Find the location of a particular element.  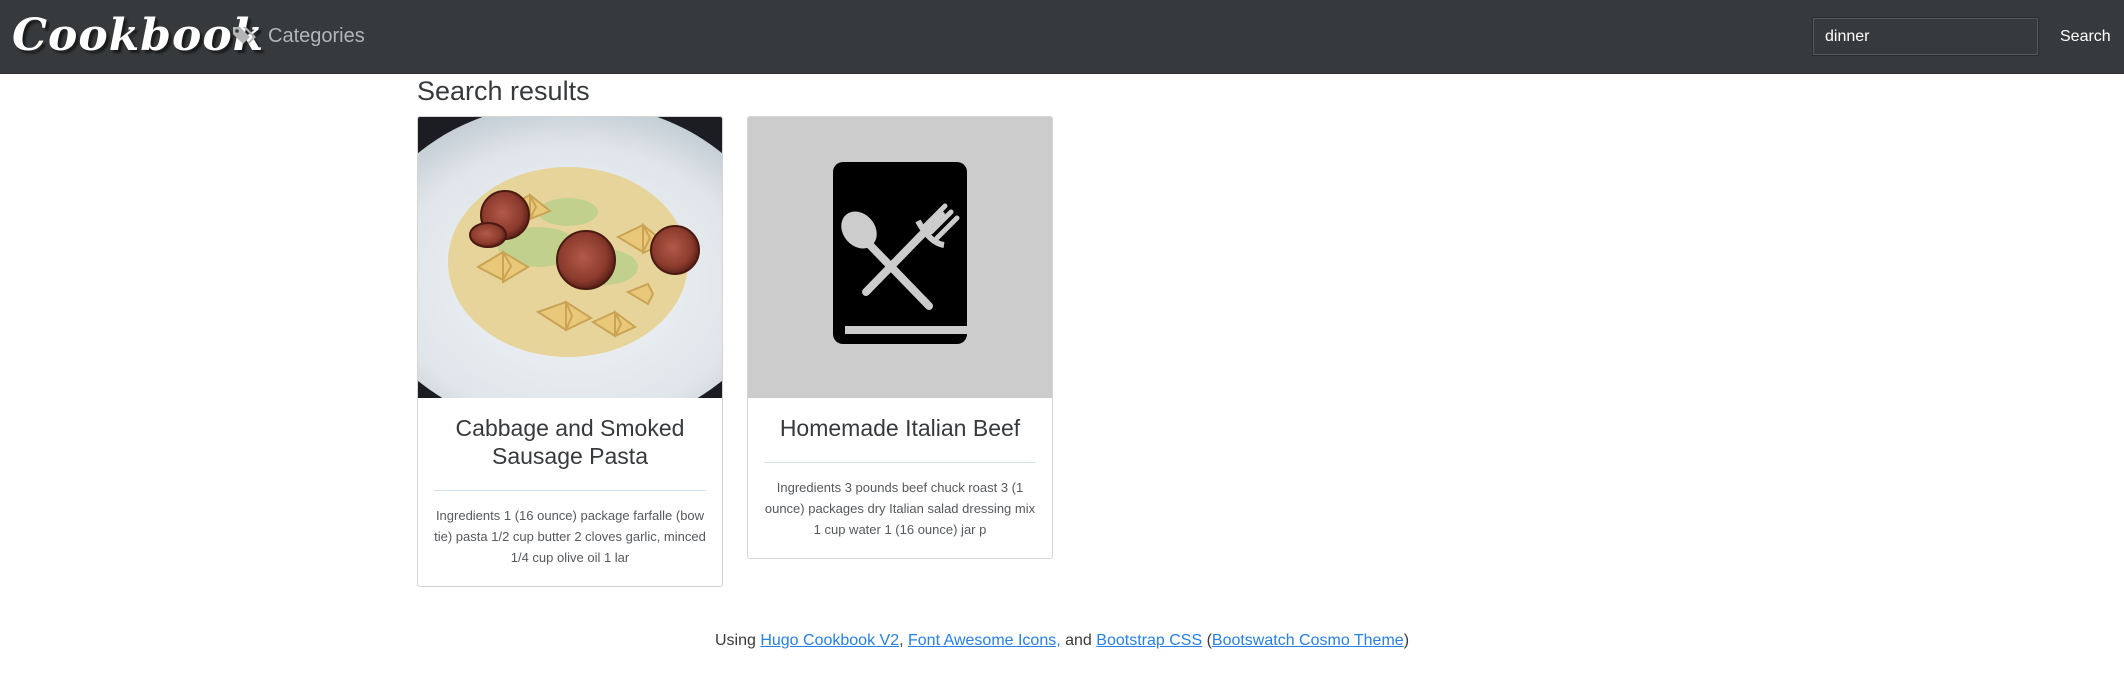

footer-link-hugo-cookbook: Hugo Cookbook V2 is located at coordinates (829, 640).